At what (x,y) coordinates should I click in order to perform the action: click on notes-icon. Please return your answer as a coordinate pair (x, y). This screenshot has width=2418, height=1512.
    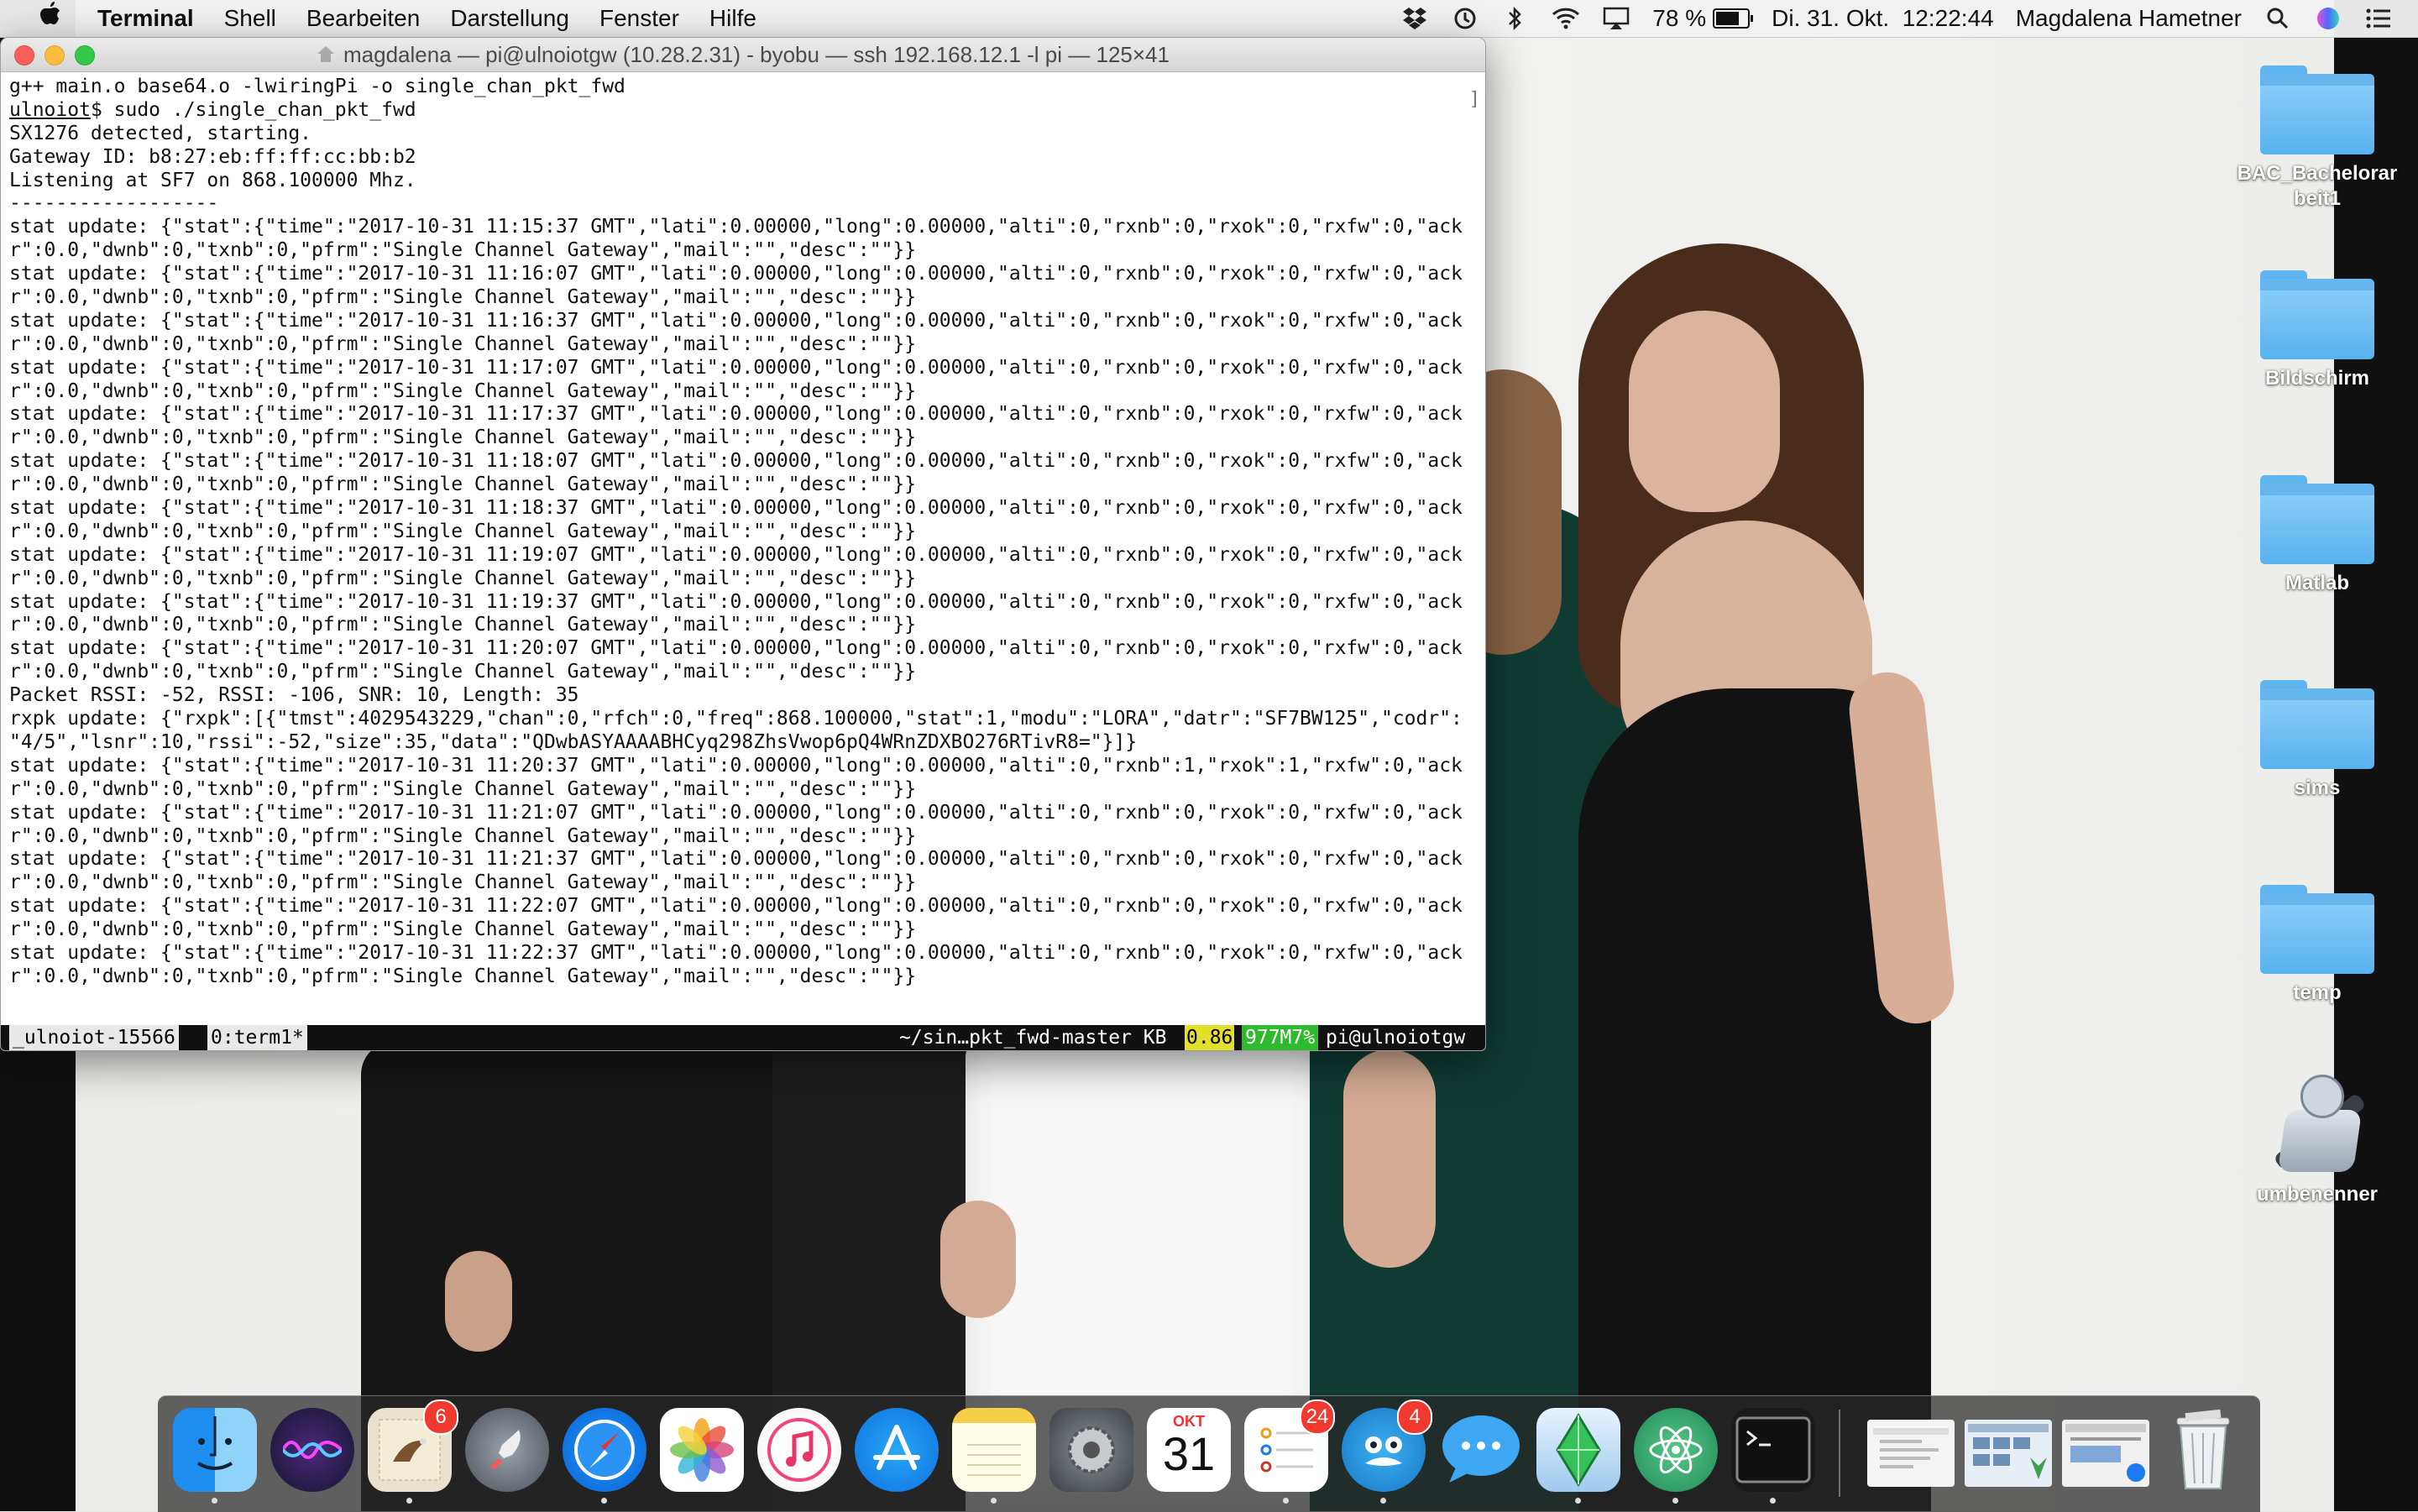
    Looking at the image, I should click on (994, 1456).